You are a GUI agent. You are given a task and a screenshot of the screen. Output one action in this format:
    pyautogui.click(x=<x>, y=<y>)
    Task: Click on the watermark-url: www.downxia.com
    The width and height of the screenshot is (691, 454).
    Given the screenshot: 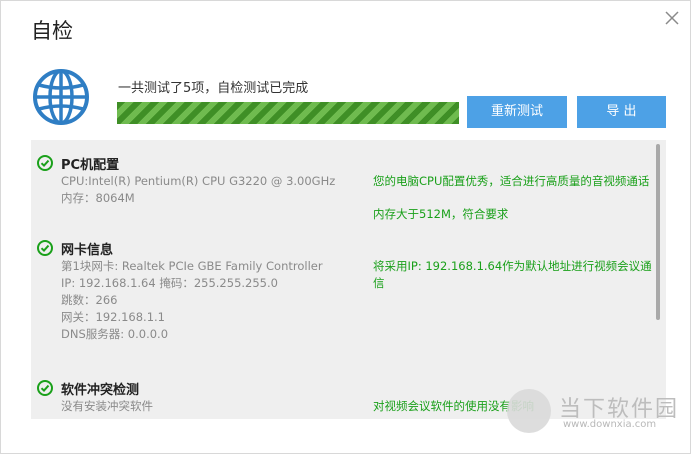 What is the action you would take?
    pyautogui.click(x=610, y=424)
    